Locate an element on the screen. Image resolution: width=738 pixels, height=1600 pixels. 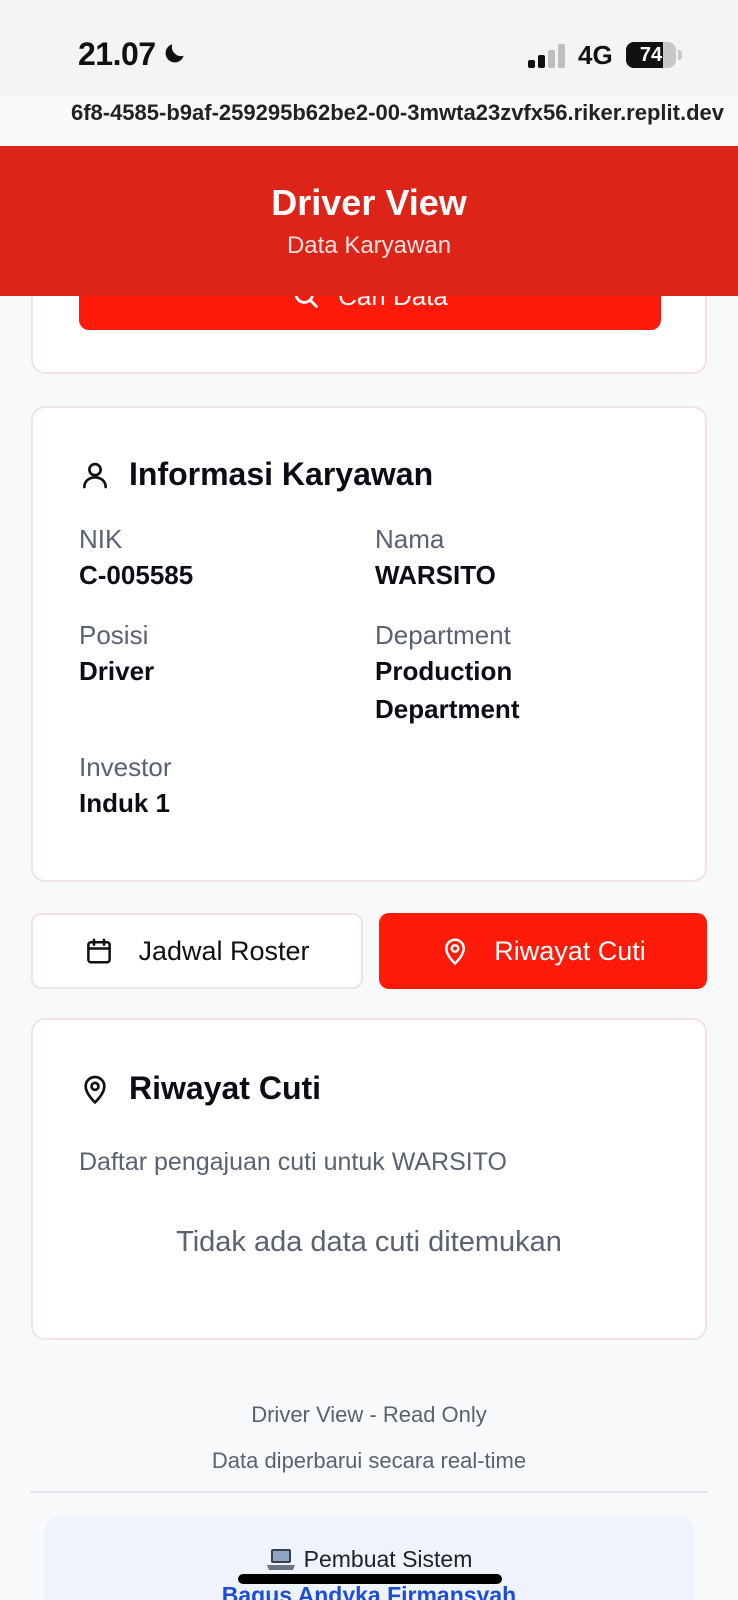
employee-info-title: Informasi Karyawan is located at coordinates (281, 474).